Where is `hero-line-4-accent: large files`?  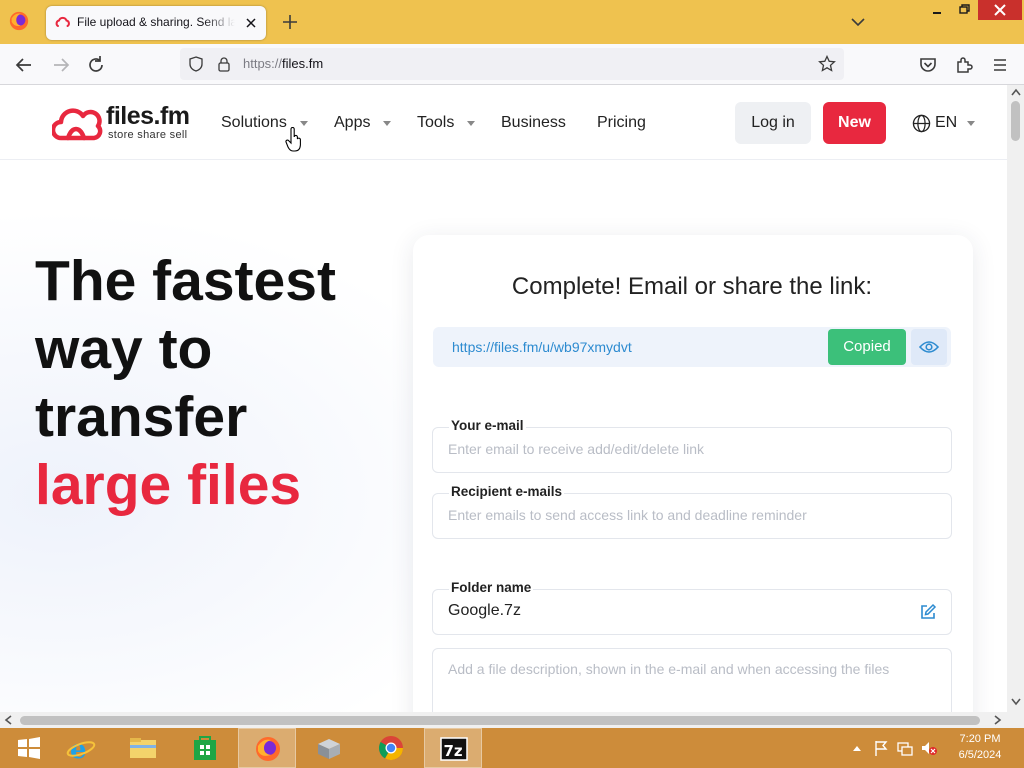
hero-line-4-accent: large files is located at coordinates (168, 485).